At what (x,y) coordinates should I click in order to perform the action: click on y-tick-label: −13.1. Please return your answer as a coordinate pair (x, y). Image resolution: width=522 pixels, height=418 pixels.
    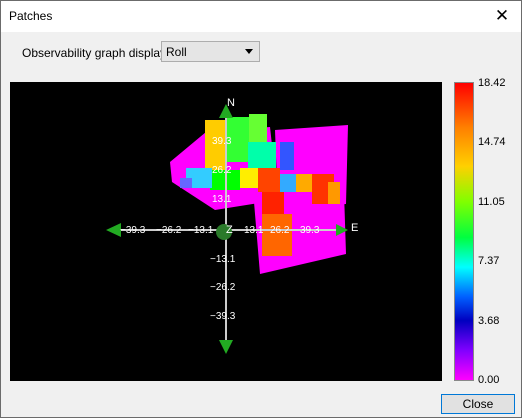
    Looking at the image, I should click on (223, 259).